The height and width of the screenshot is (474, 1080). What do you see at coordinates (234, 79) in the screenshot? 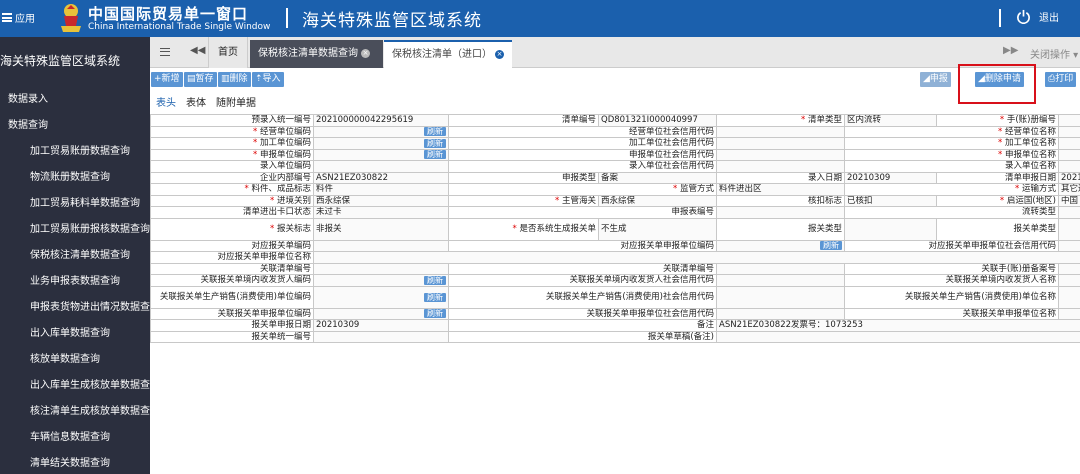
I see `delete-button: ▥删除` at bounding box center [234, 79].